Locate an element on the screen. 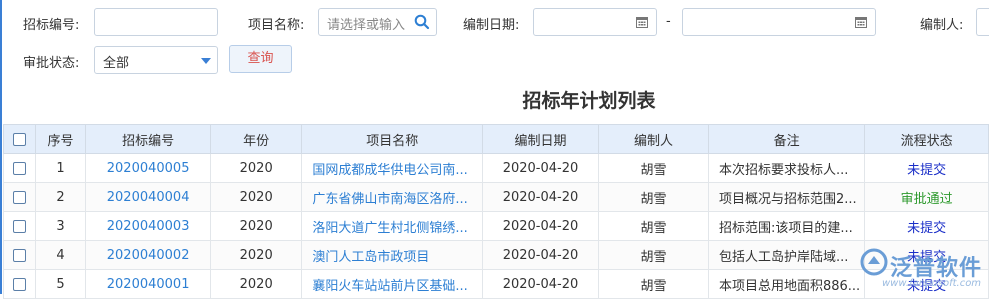  bid-no-link: 2020040005 is located at coordinates (148, 168).